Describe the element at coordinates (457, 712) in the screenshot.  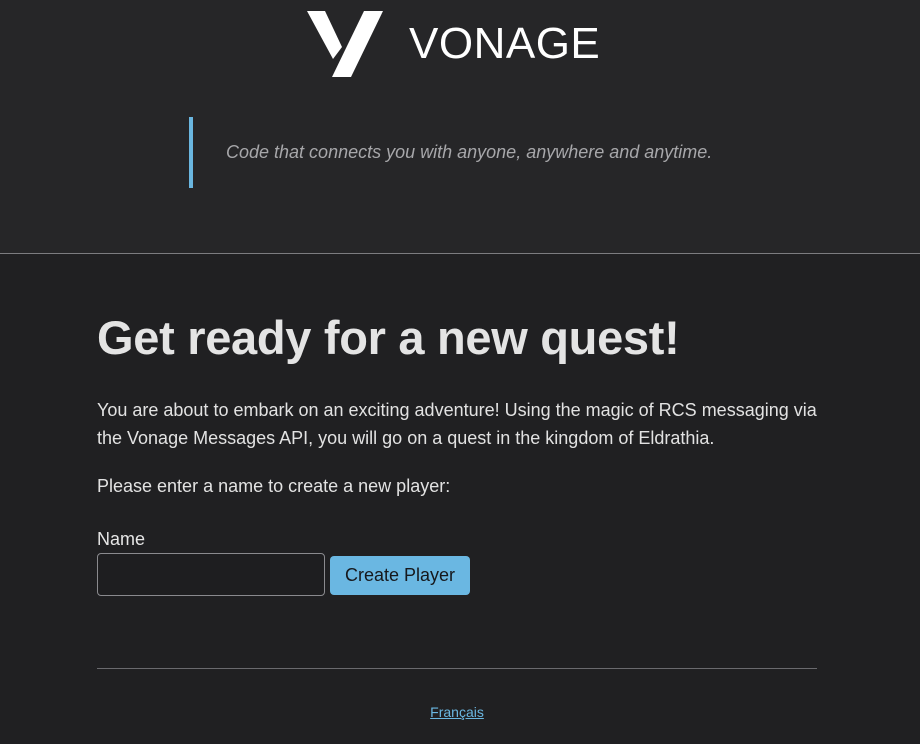
I see `language-link-french: Français` at that location.